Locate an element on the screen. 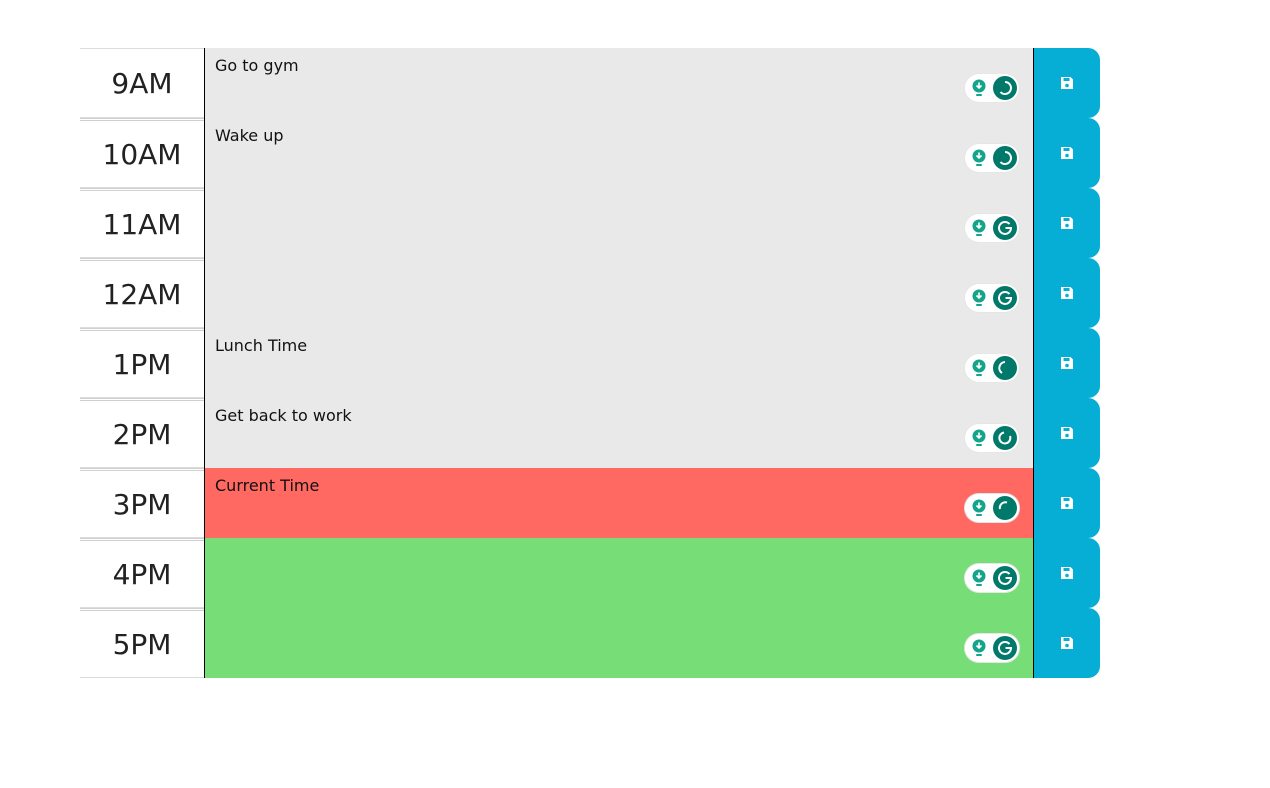 The height and width of the screenshot is (788, 1270). task-text: Lunch Time is located at coordinates (261, 345).